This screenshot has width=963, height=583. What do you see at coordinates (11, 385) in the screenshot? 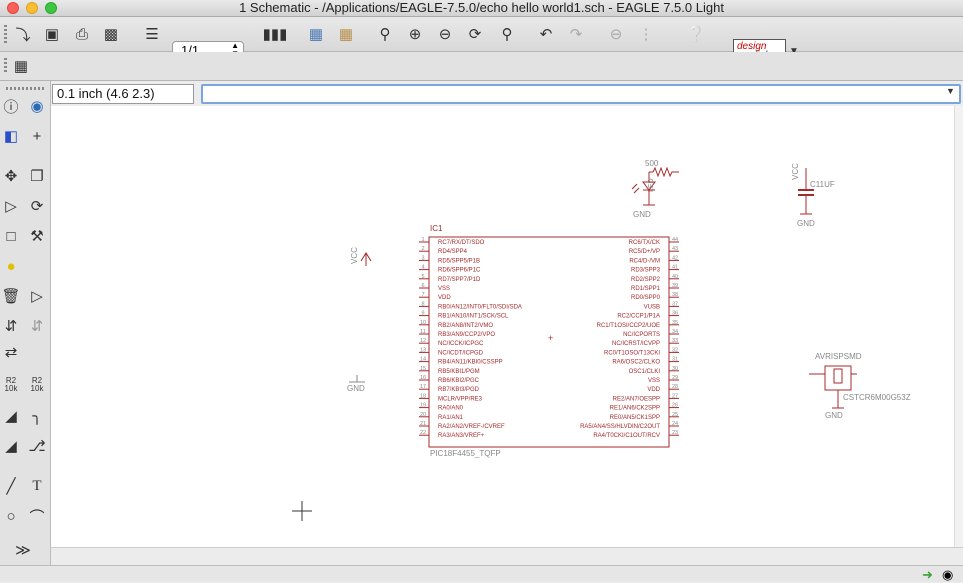
I see `name-tool: R2 10k` at bounding box center [11, 385].